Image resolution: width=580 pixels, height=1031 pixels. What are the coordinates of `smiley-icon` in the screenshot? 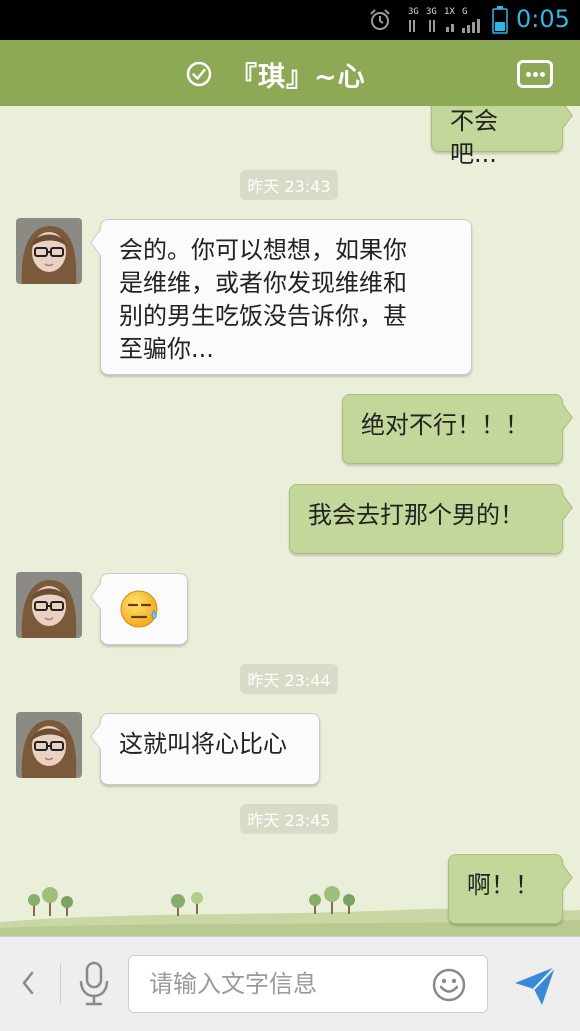 It's located at (449, 985).